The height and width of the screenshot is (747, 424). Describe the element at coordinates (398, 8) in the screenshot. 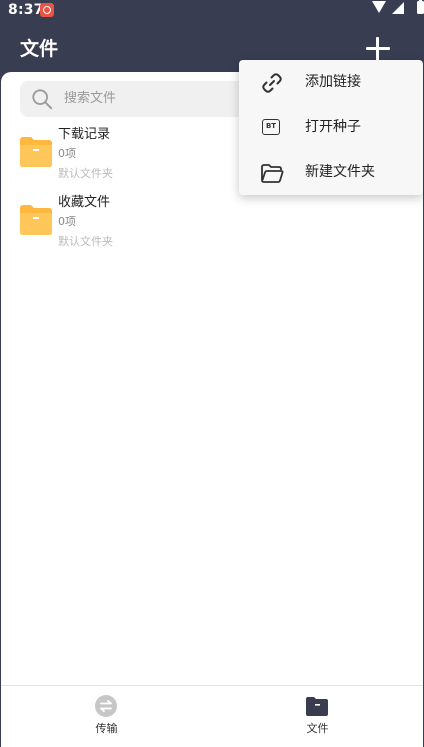

I see `signal-icon` at that location.